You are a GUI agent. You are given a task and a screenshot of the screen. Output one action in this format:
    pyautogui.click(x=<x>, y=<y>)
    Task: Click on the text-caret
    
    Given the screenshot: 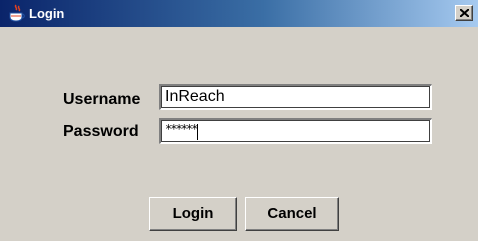 What is the action you would take?
    pyautogui.click(x=197, y=132)
    